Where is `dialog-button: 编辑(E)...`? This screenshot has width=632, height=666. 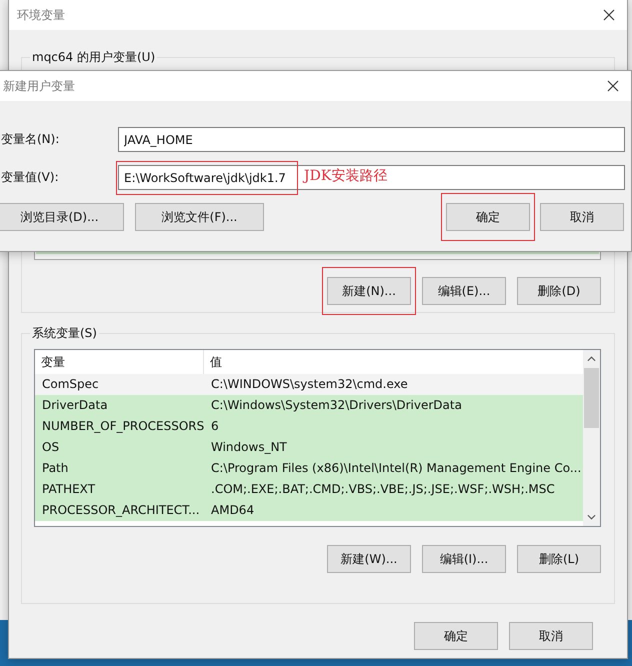
dialog-button: 编辑(E)... is located at coordinates (464, 291).